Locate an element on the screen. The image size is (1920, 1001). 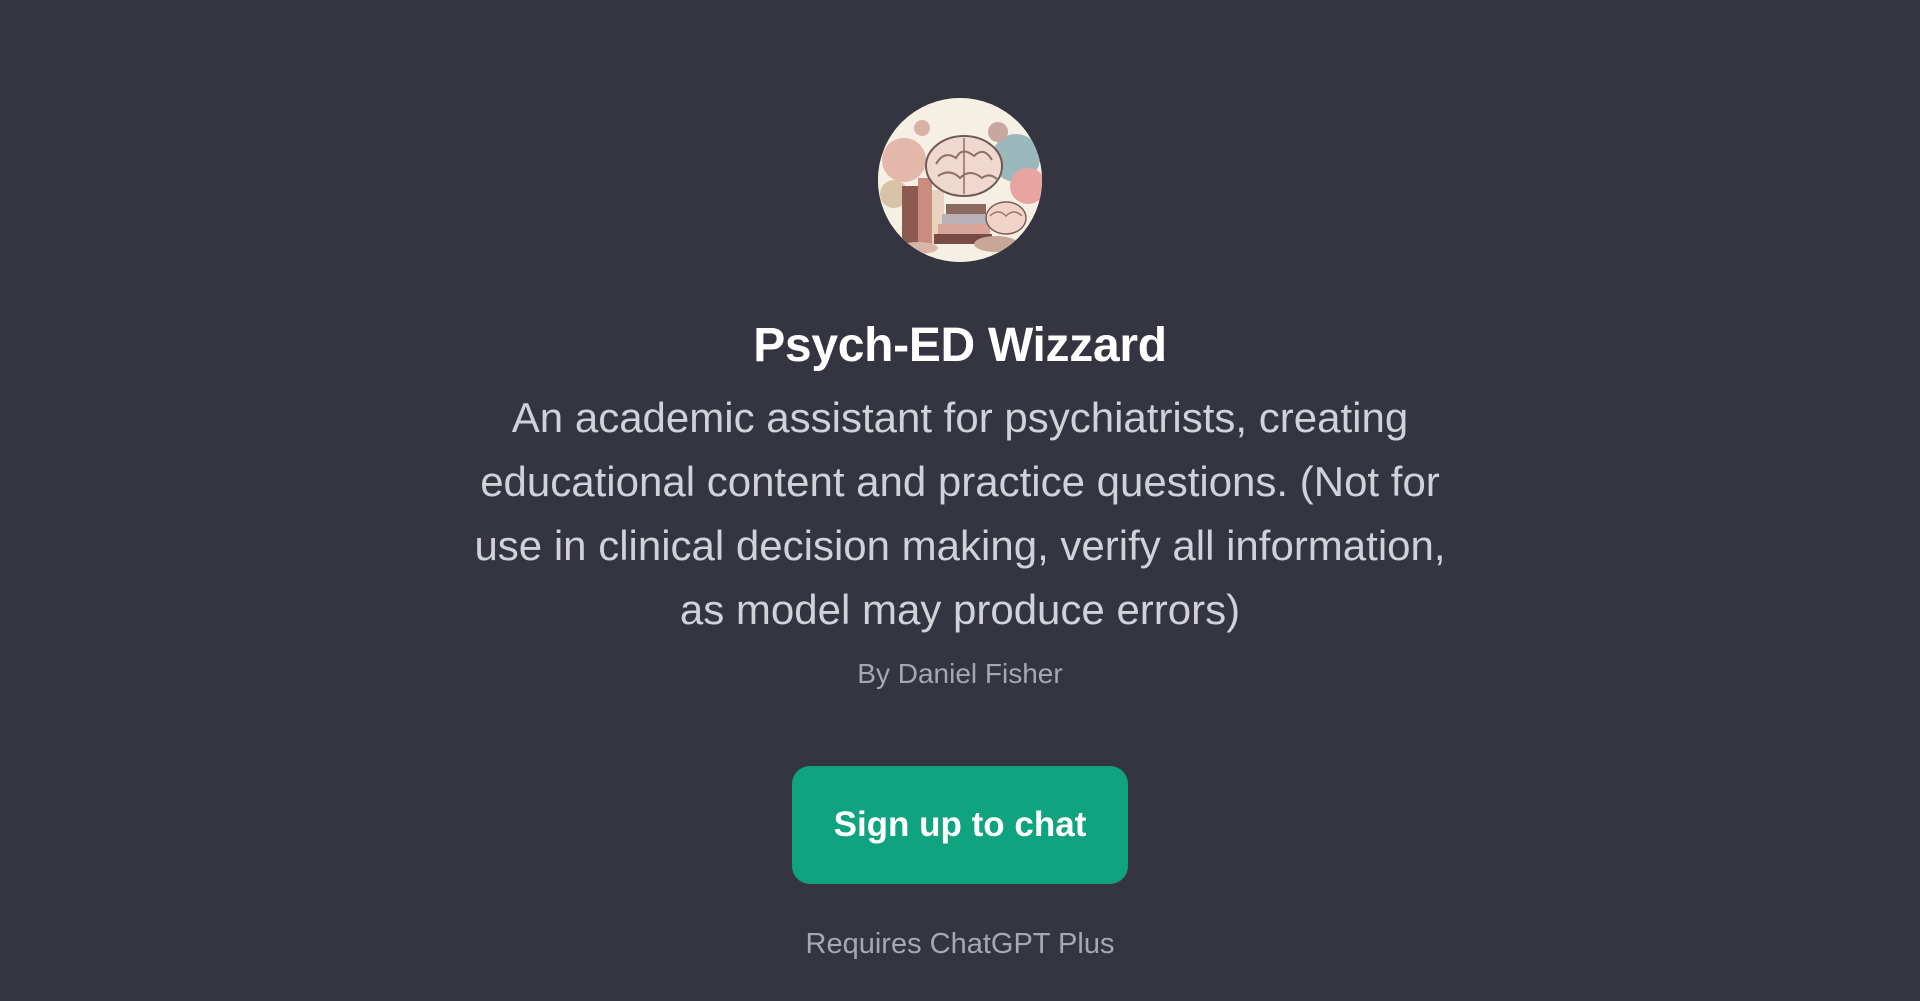
gpt-author: By Daniel Fisher is located at coordinates (960, 673).